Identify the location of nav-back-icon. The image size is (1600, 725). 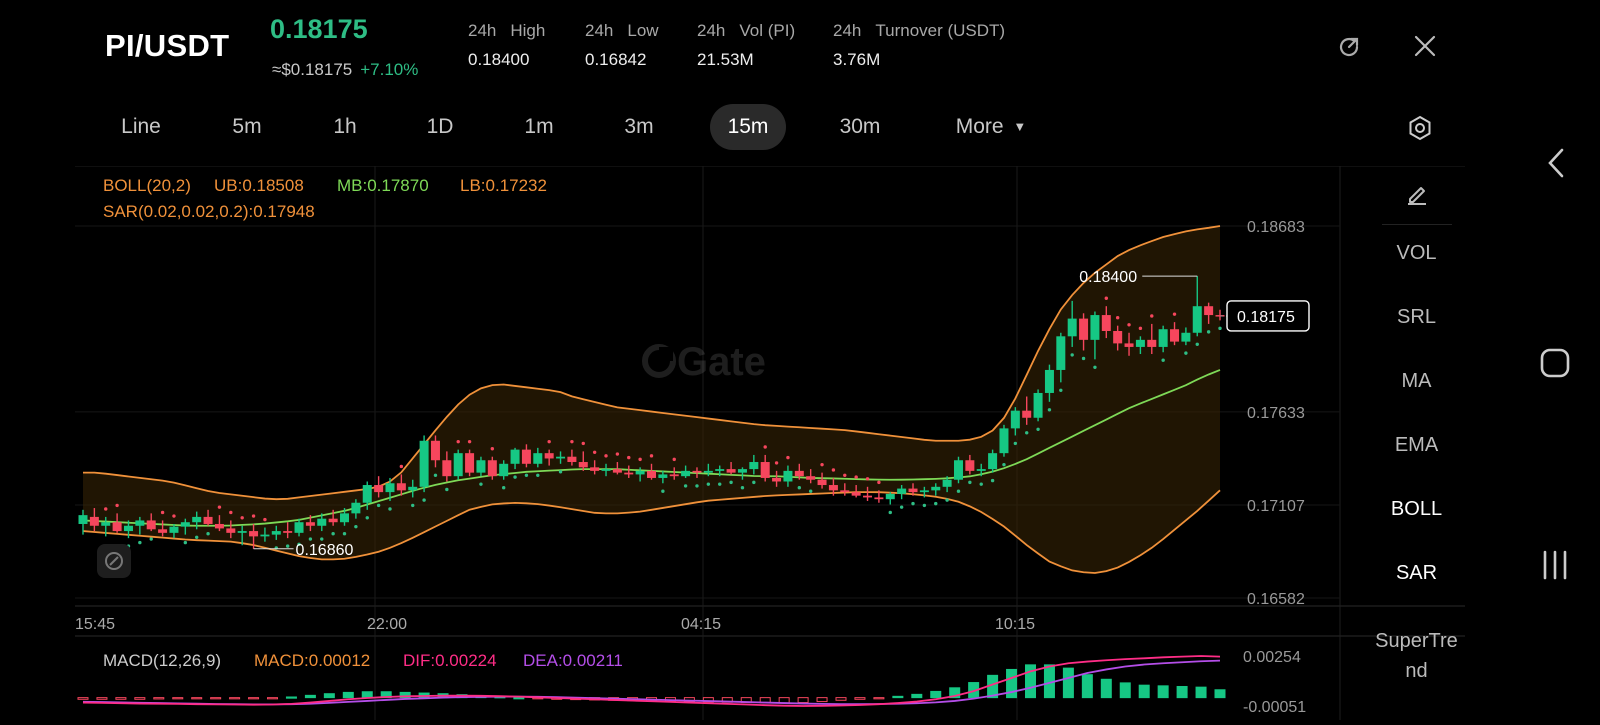
(1556, 165).